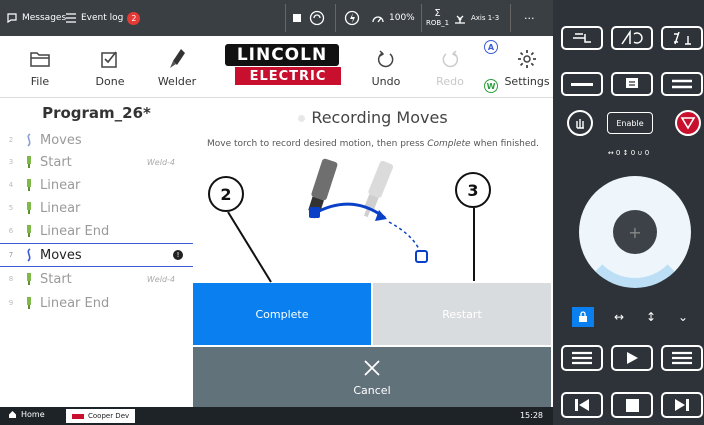 The width and height of the screenshot is (704, 425). Describe the element at coordinates (632, 405) in the screenshot. I see `stop-button` at that location.